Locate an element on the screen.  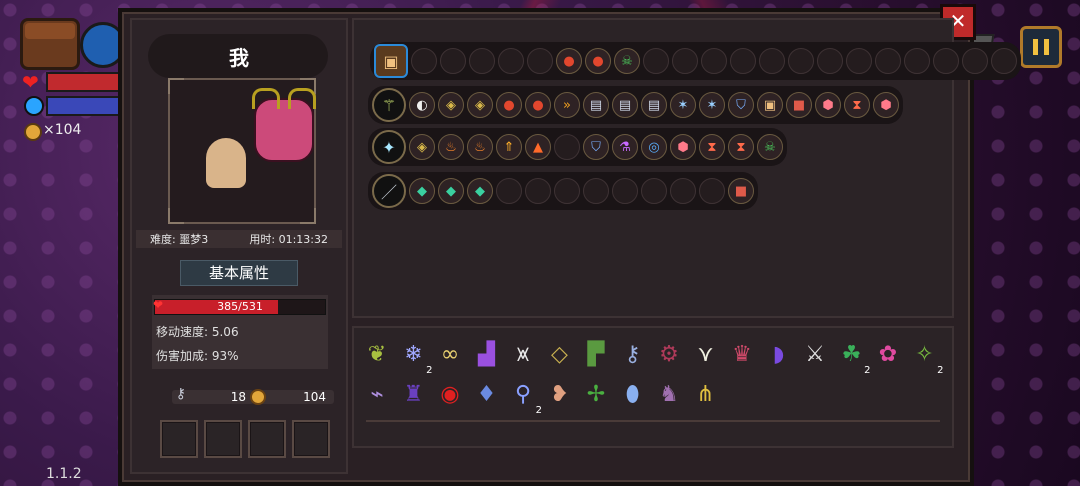
jaw-icon: ⩙ is located at coordinates (523, 355).